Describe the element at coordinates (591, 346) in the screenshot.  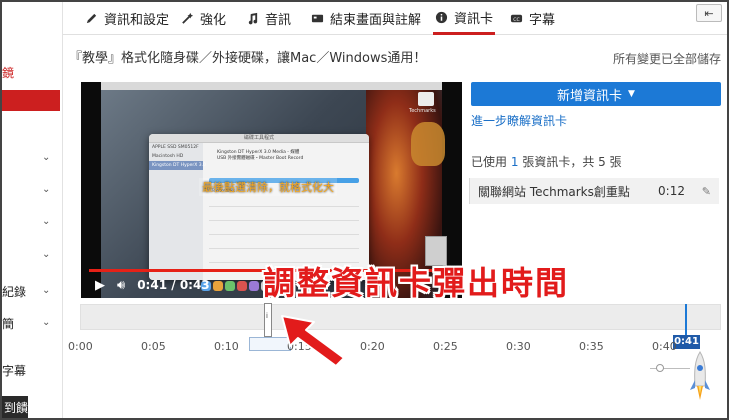
I see `timeline-tick: 0:35` at that location.